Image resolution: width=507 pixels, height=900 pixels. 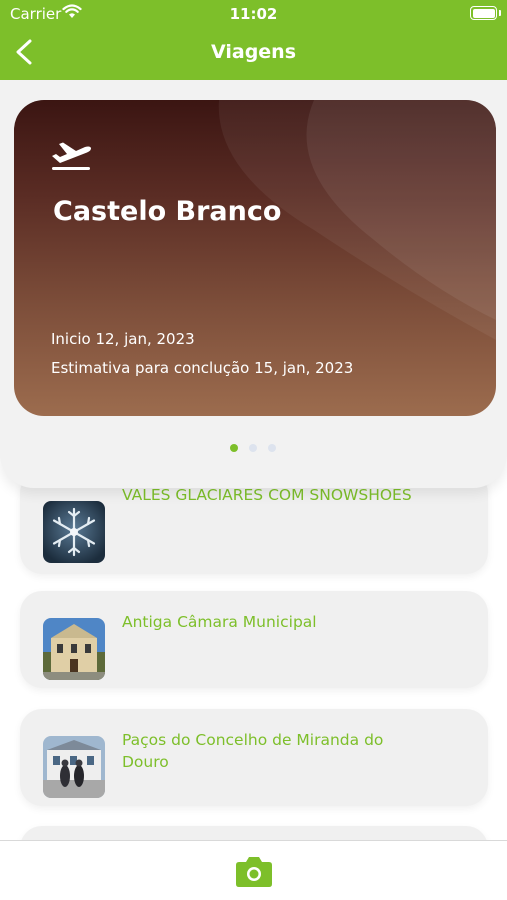 I want to click on snowflake-thumbnail, so click(x=74, y=532).